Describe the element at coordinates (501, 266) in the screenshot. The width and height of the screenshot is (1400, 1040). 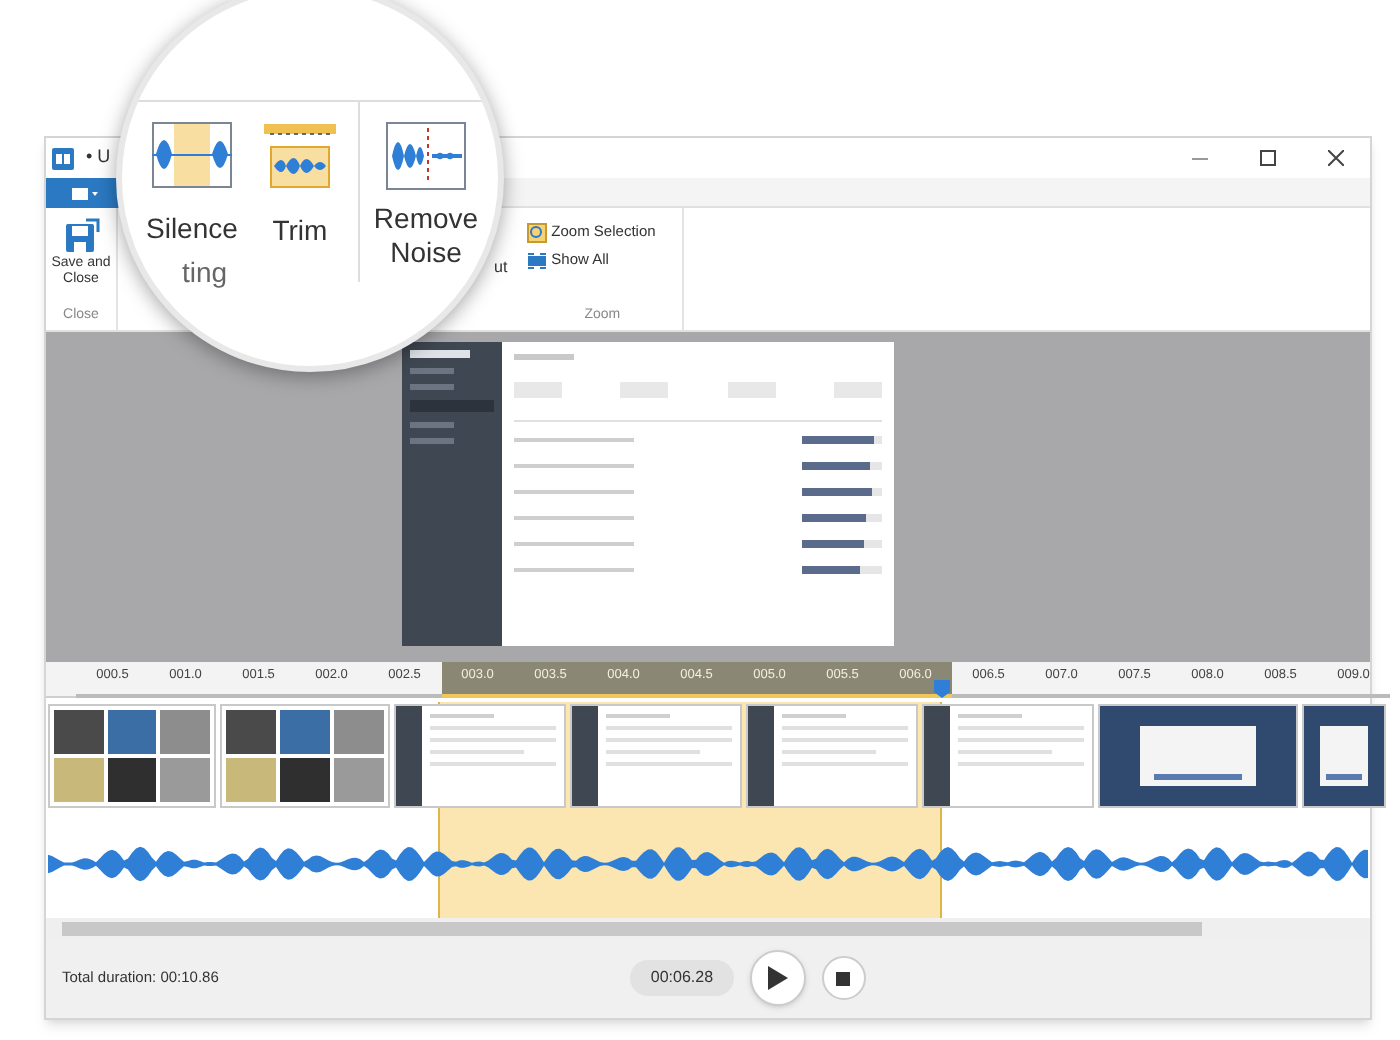
I see `ribbon-button-label: ut` at that location.